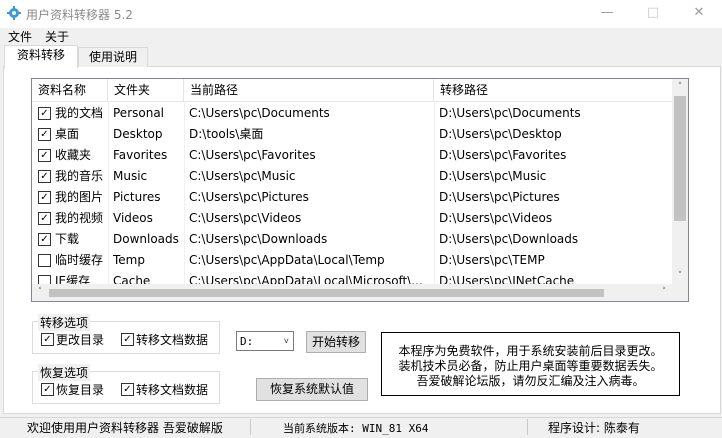  What do you see at coordinates (73, 155) in the screenshot?
I see `row-name: 收藏夹` at bounding box center [73, 155].